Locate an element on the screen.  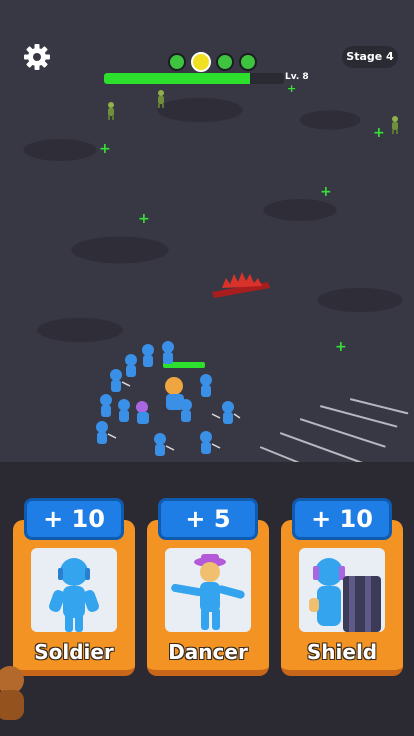
stage-badge: Stage 4 is located at coordinates (370, 57).